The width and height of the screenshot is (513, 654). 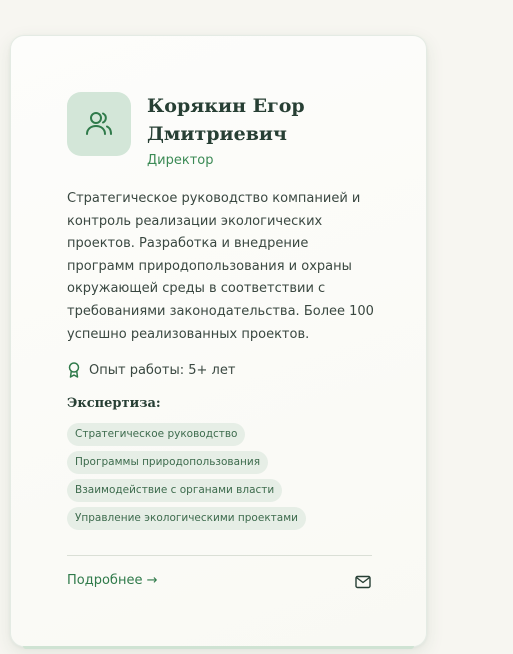 I want to click on experience: Опыт работы: 5+ лет, so click(x=151, y=370).